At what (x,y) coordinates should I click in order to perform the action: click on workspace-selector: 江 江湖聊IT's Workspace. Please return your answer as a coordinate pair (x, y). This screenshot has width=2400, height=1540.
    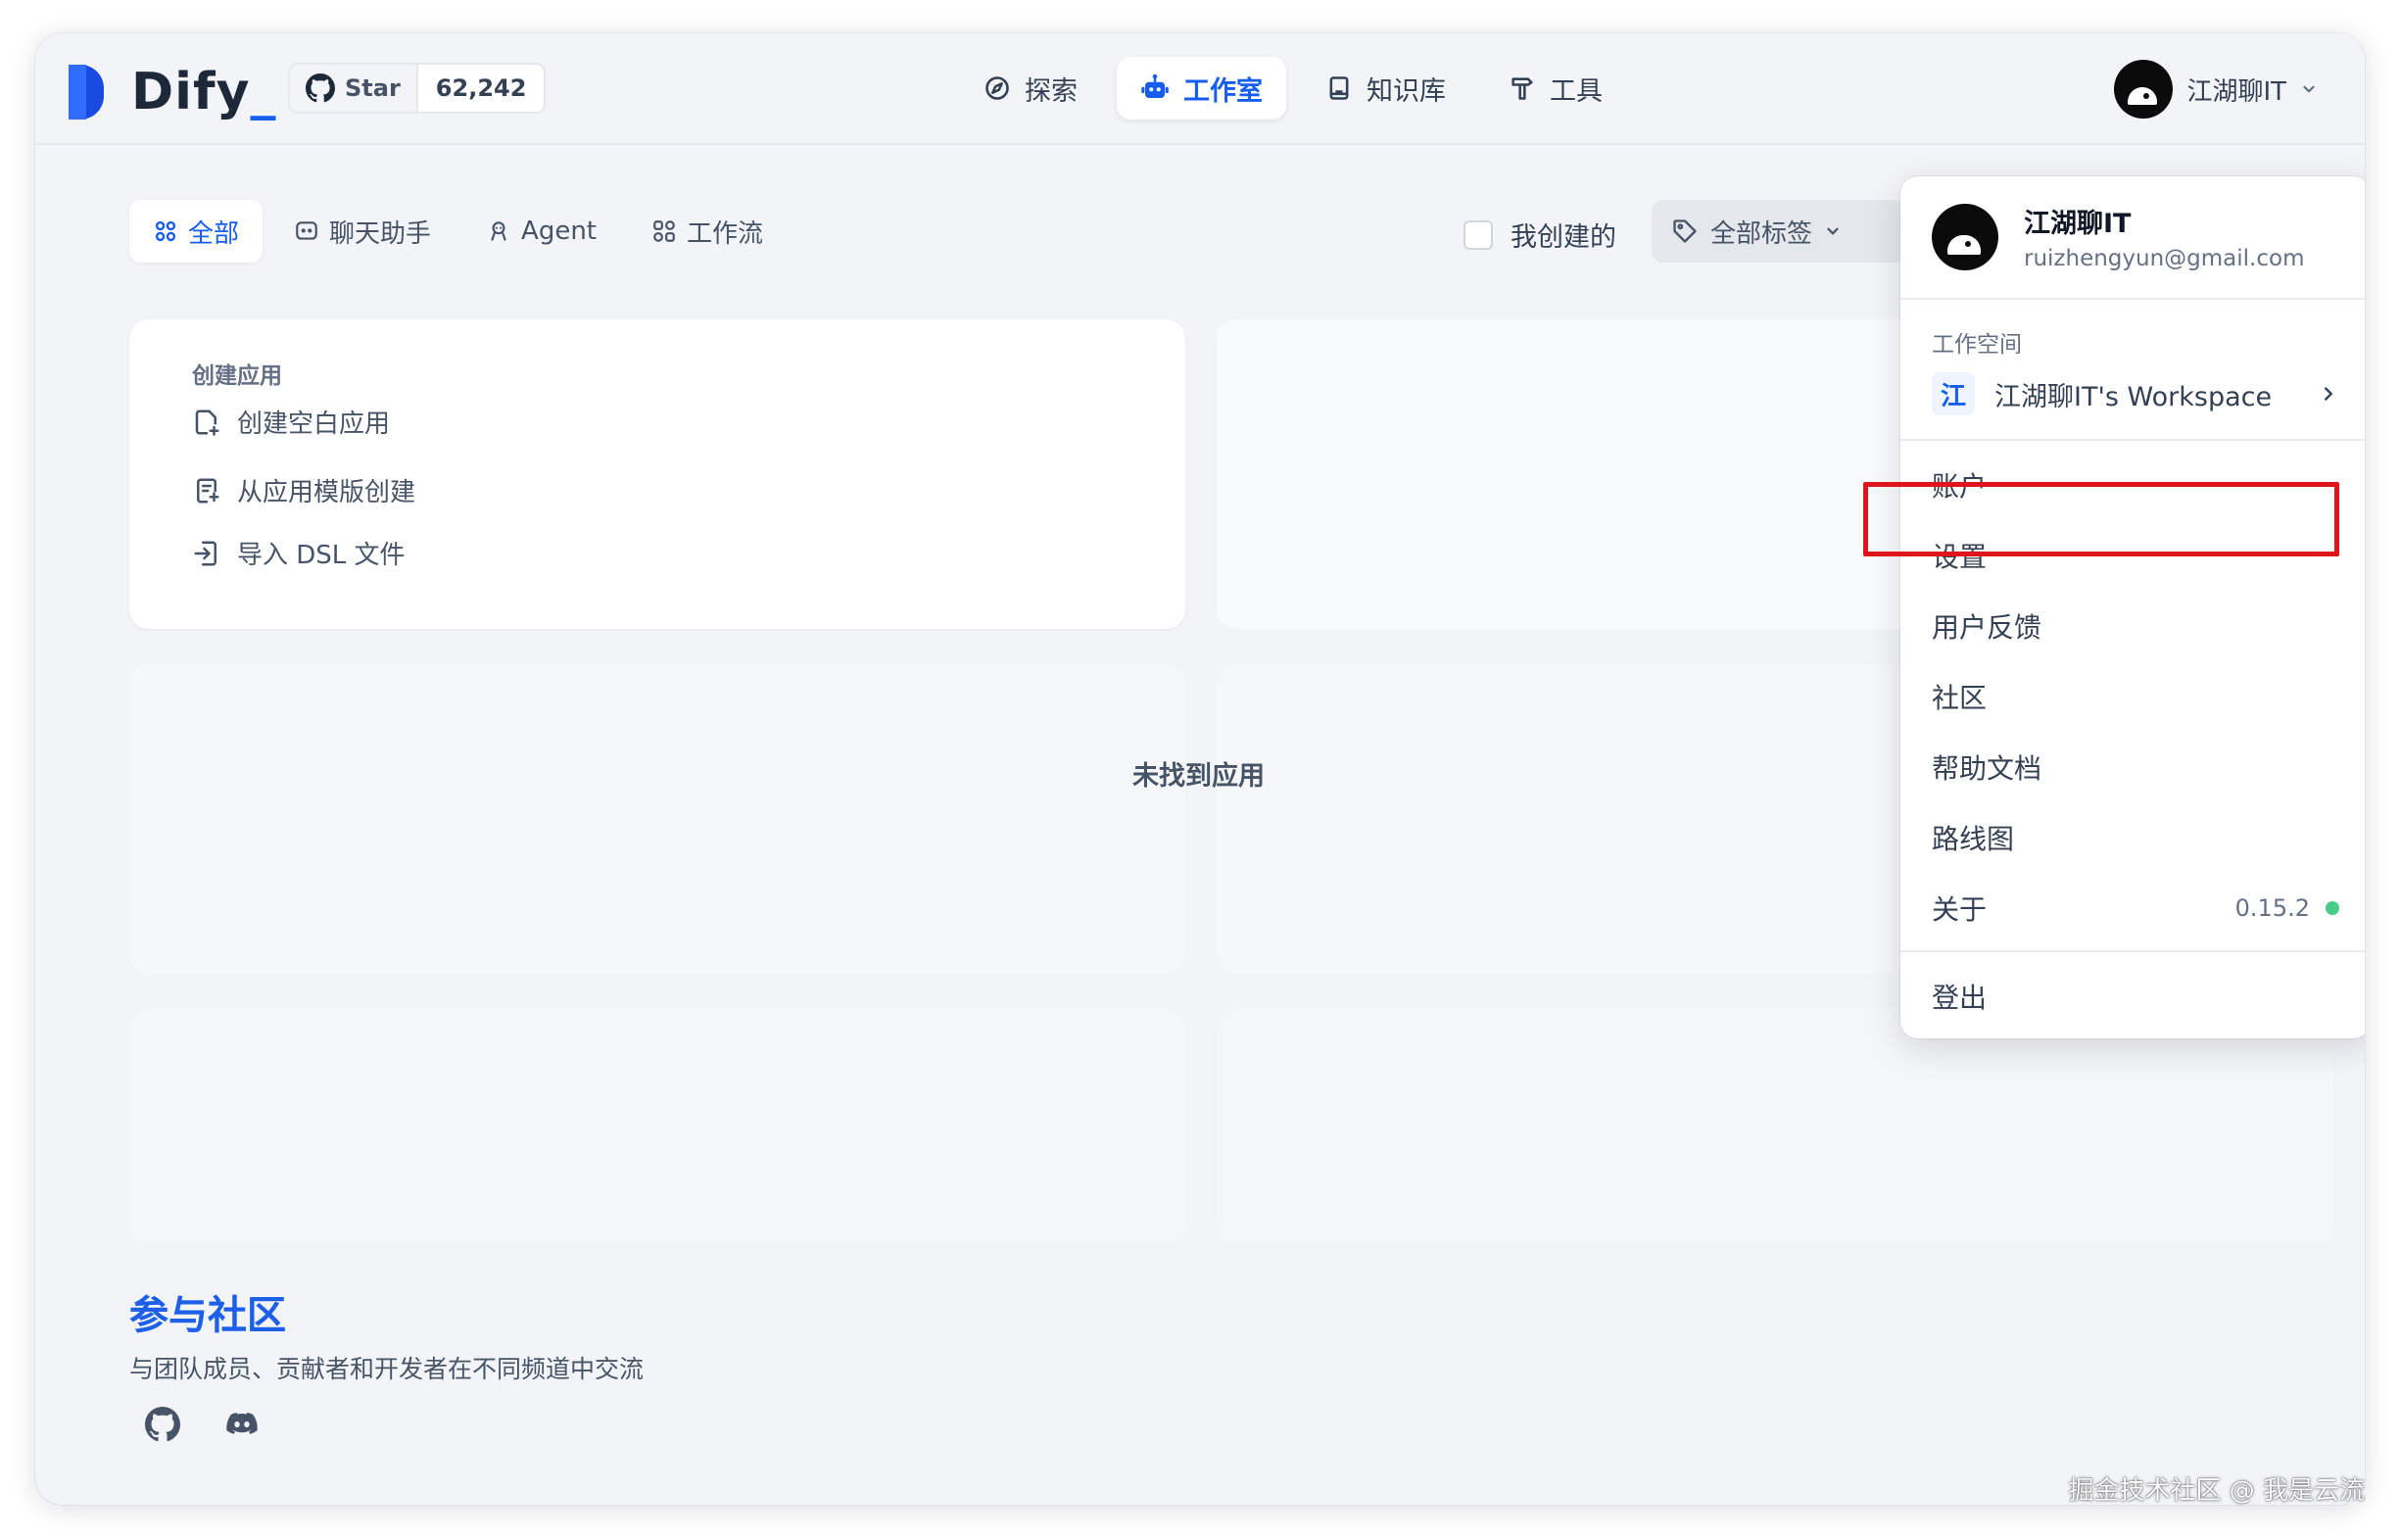
    Looking at the image, I should click on (2135, 393).